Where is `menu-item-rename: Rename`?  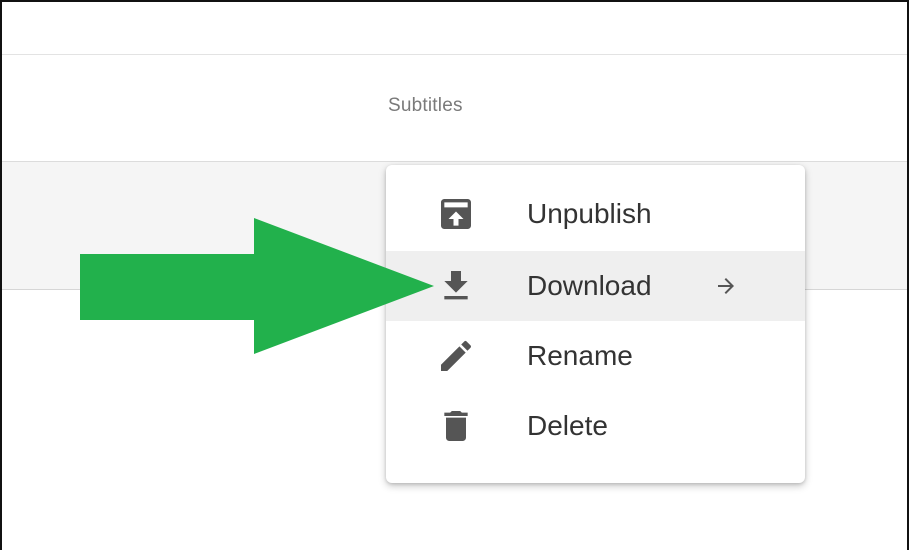
menu-item-rename: Rename is located at coordinates (595, 356).